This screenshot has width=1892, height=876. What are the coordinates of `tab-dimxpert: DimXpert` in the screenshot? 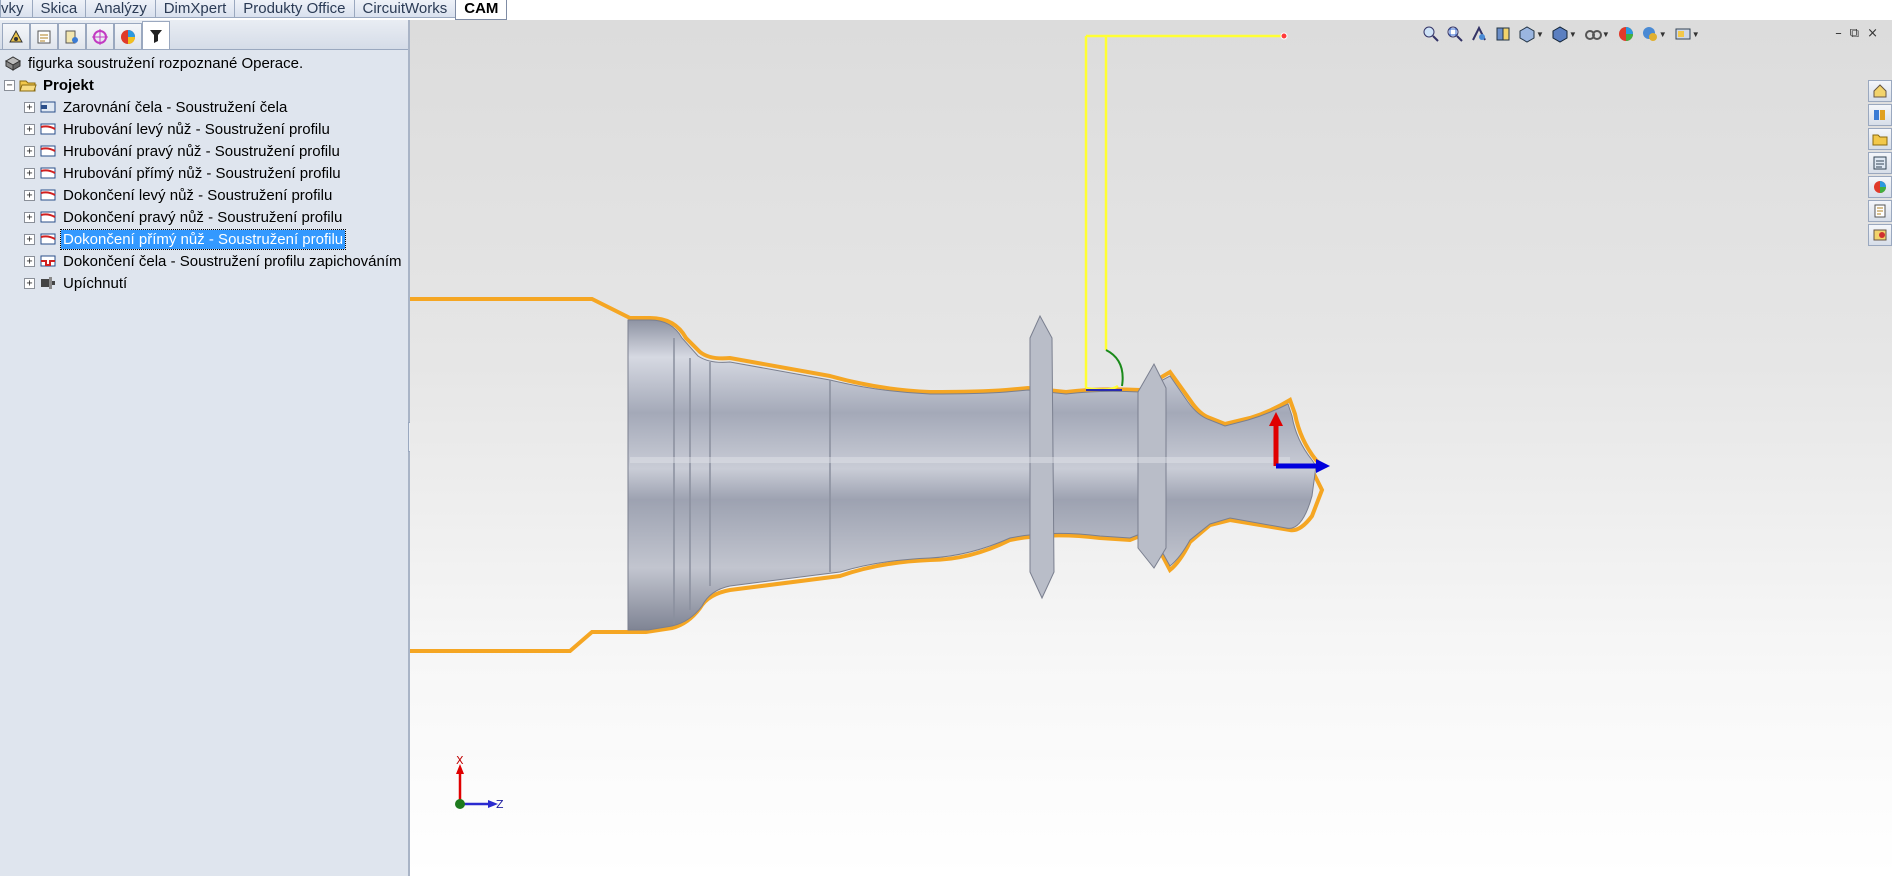 It's located at (195, 9).